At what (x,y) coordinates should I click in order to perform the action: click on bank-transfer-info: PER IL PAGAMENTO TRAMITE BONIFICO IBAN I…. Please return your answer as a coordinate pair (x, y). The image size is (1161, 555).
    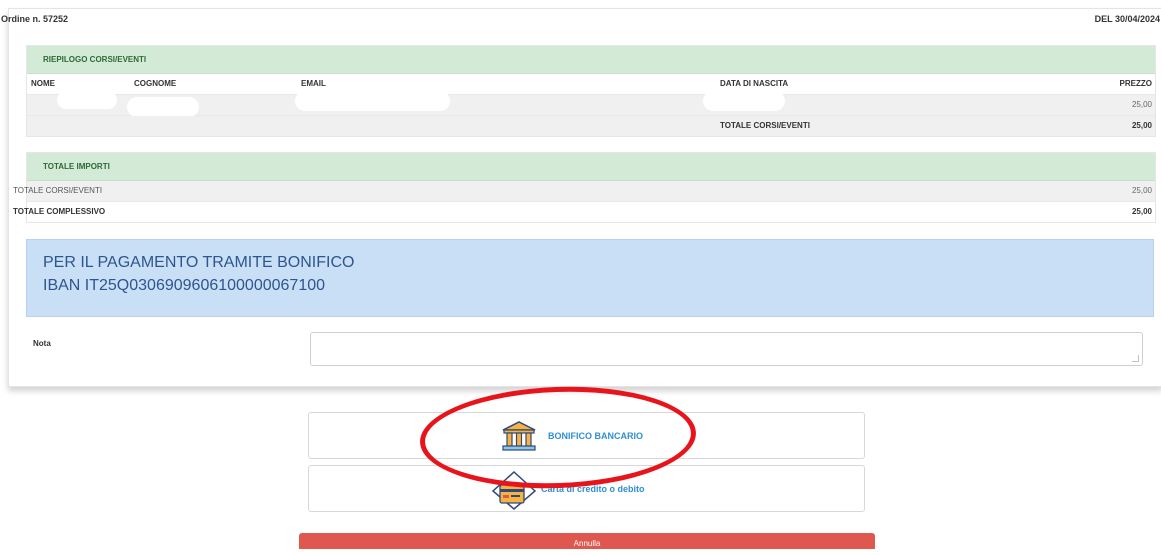
    Looking at the image, I should click on (590, 278).